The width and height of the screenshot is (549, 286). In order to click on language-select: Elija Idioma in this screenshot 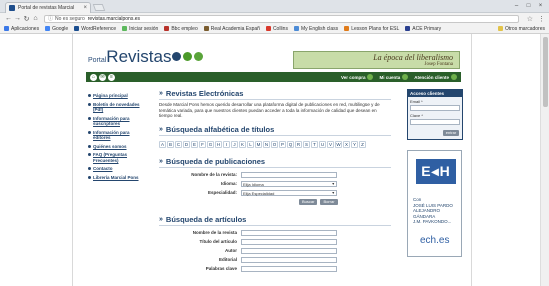, I will do `click(289, 183)`.